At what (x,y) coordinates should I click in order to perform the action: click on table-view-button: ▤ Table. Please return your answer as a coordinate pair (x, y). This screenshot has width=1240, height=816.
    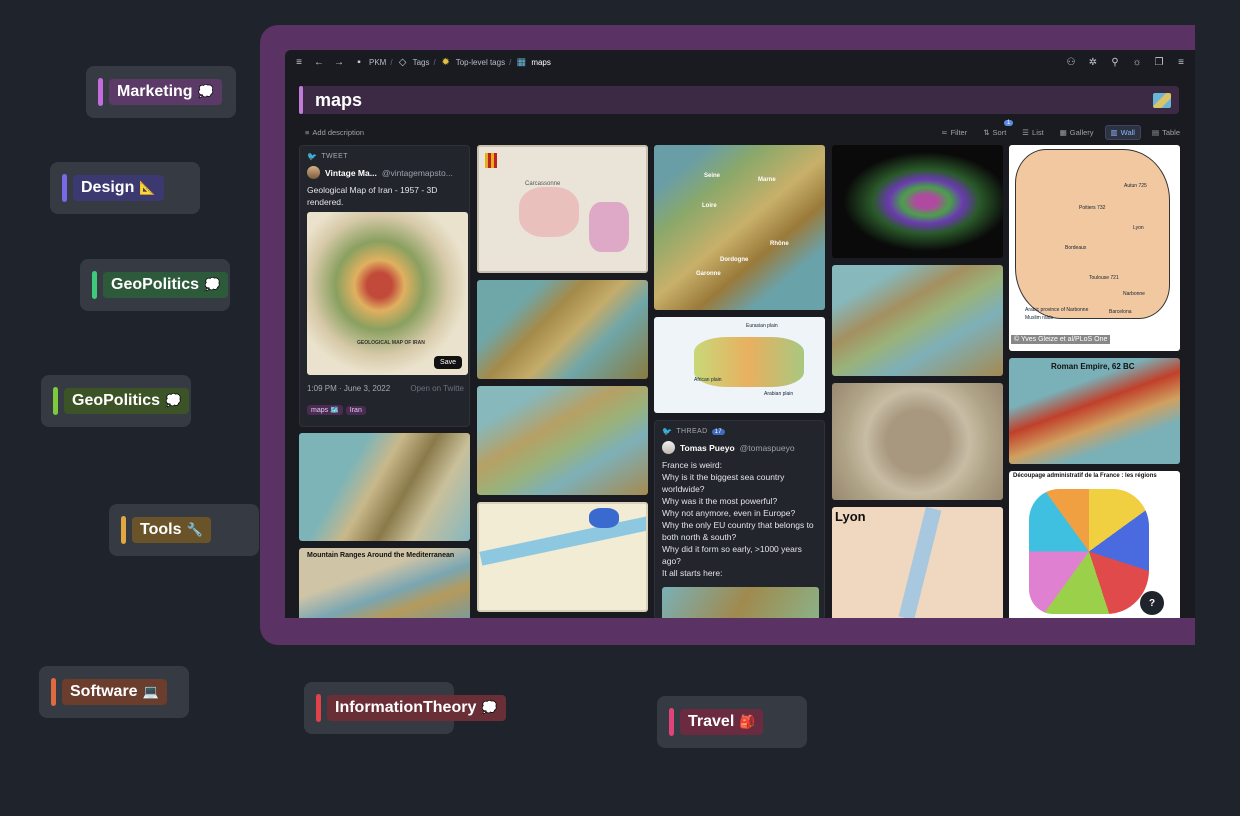
    Looking at the image, I should click on (1166, 132).